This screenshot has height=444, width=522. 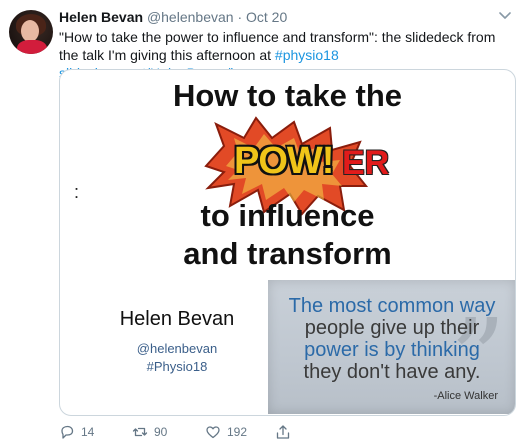 I want to click on quote-line-3: power is by thinking, so click(x=392, y=350).